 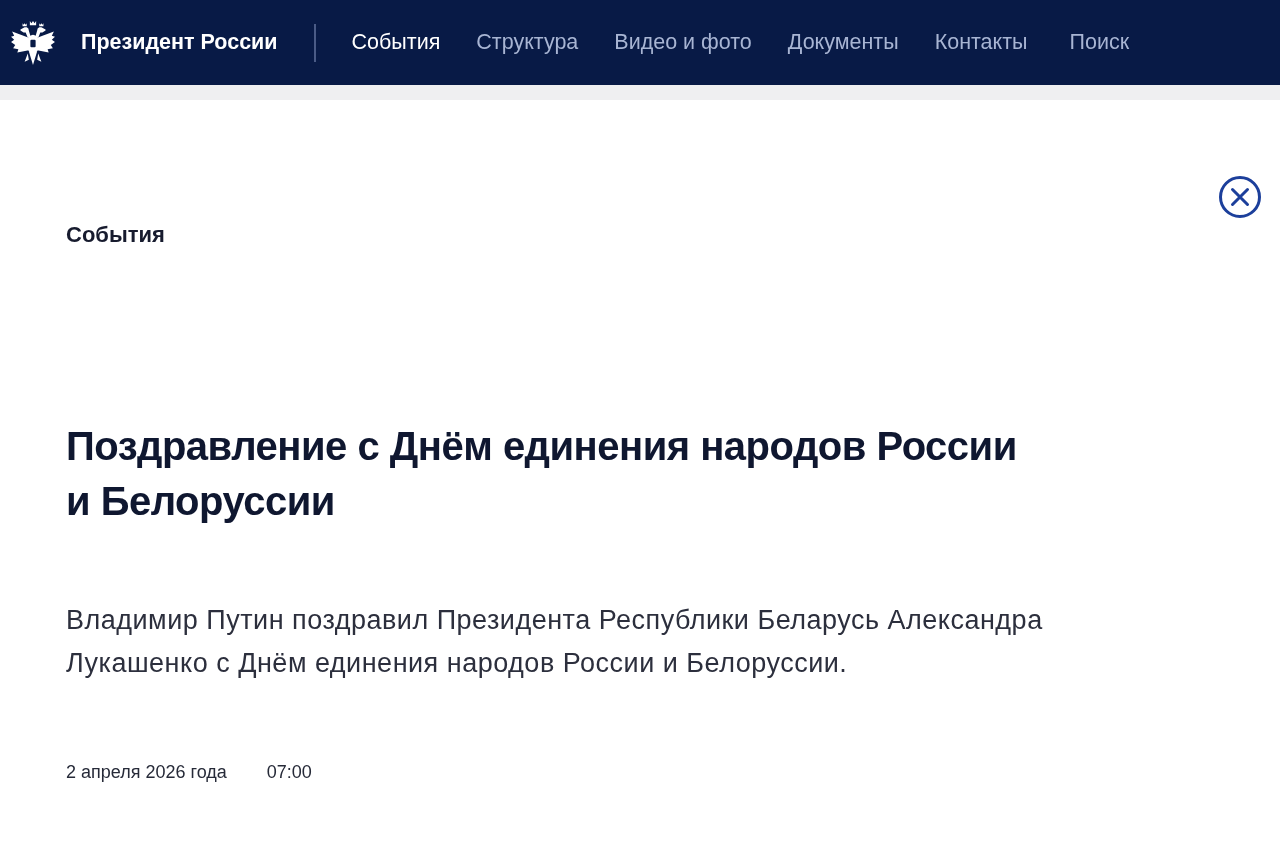 What do you see at coordinates (179, 42) in the screenshot?
I see `site-title-link: Президент России` at bounding box center [179, 42].